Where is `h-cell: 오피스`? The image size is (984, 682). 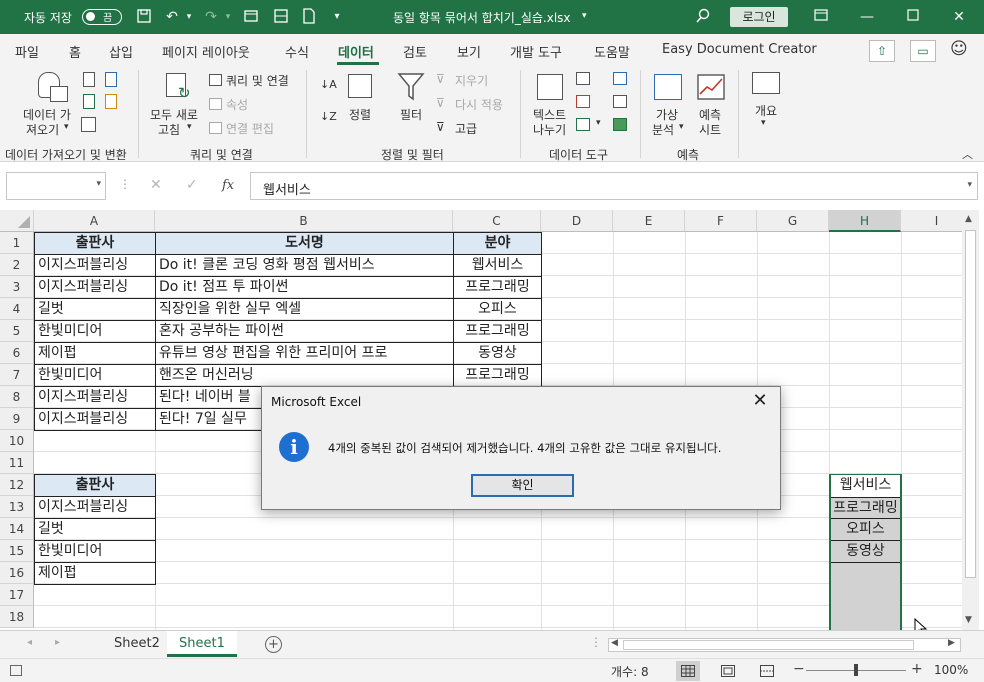 h-cell: 오피스 is located at coordinates (865, 530).